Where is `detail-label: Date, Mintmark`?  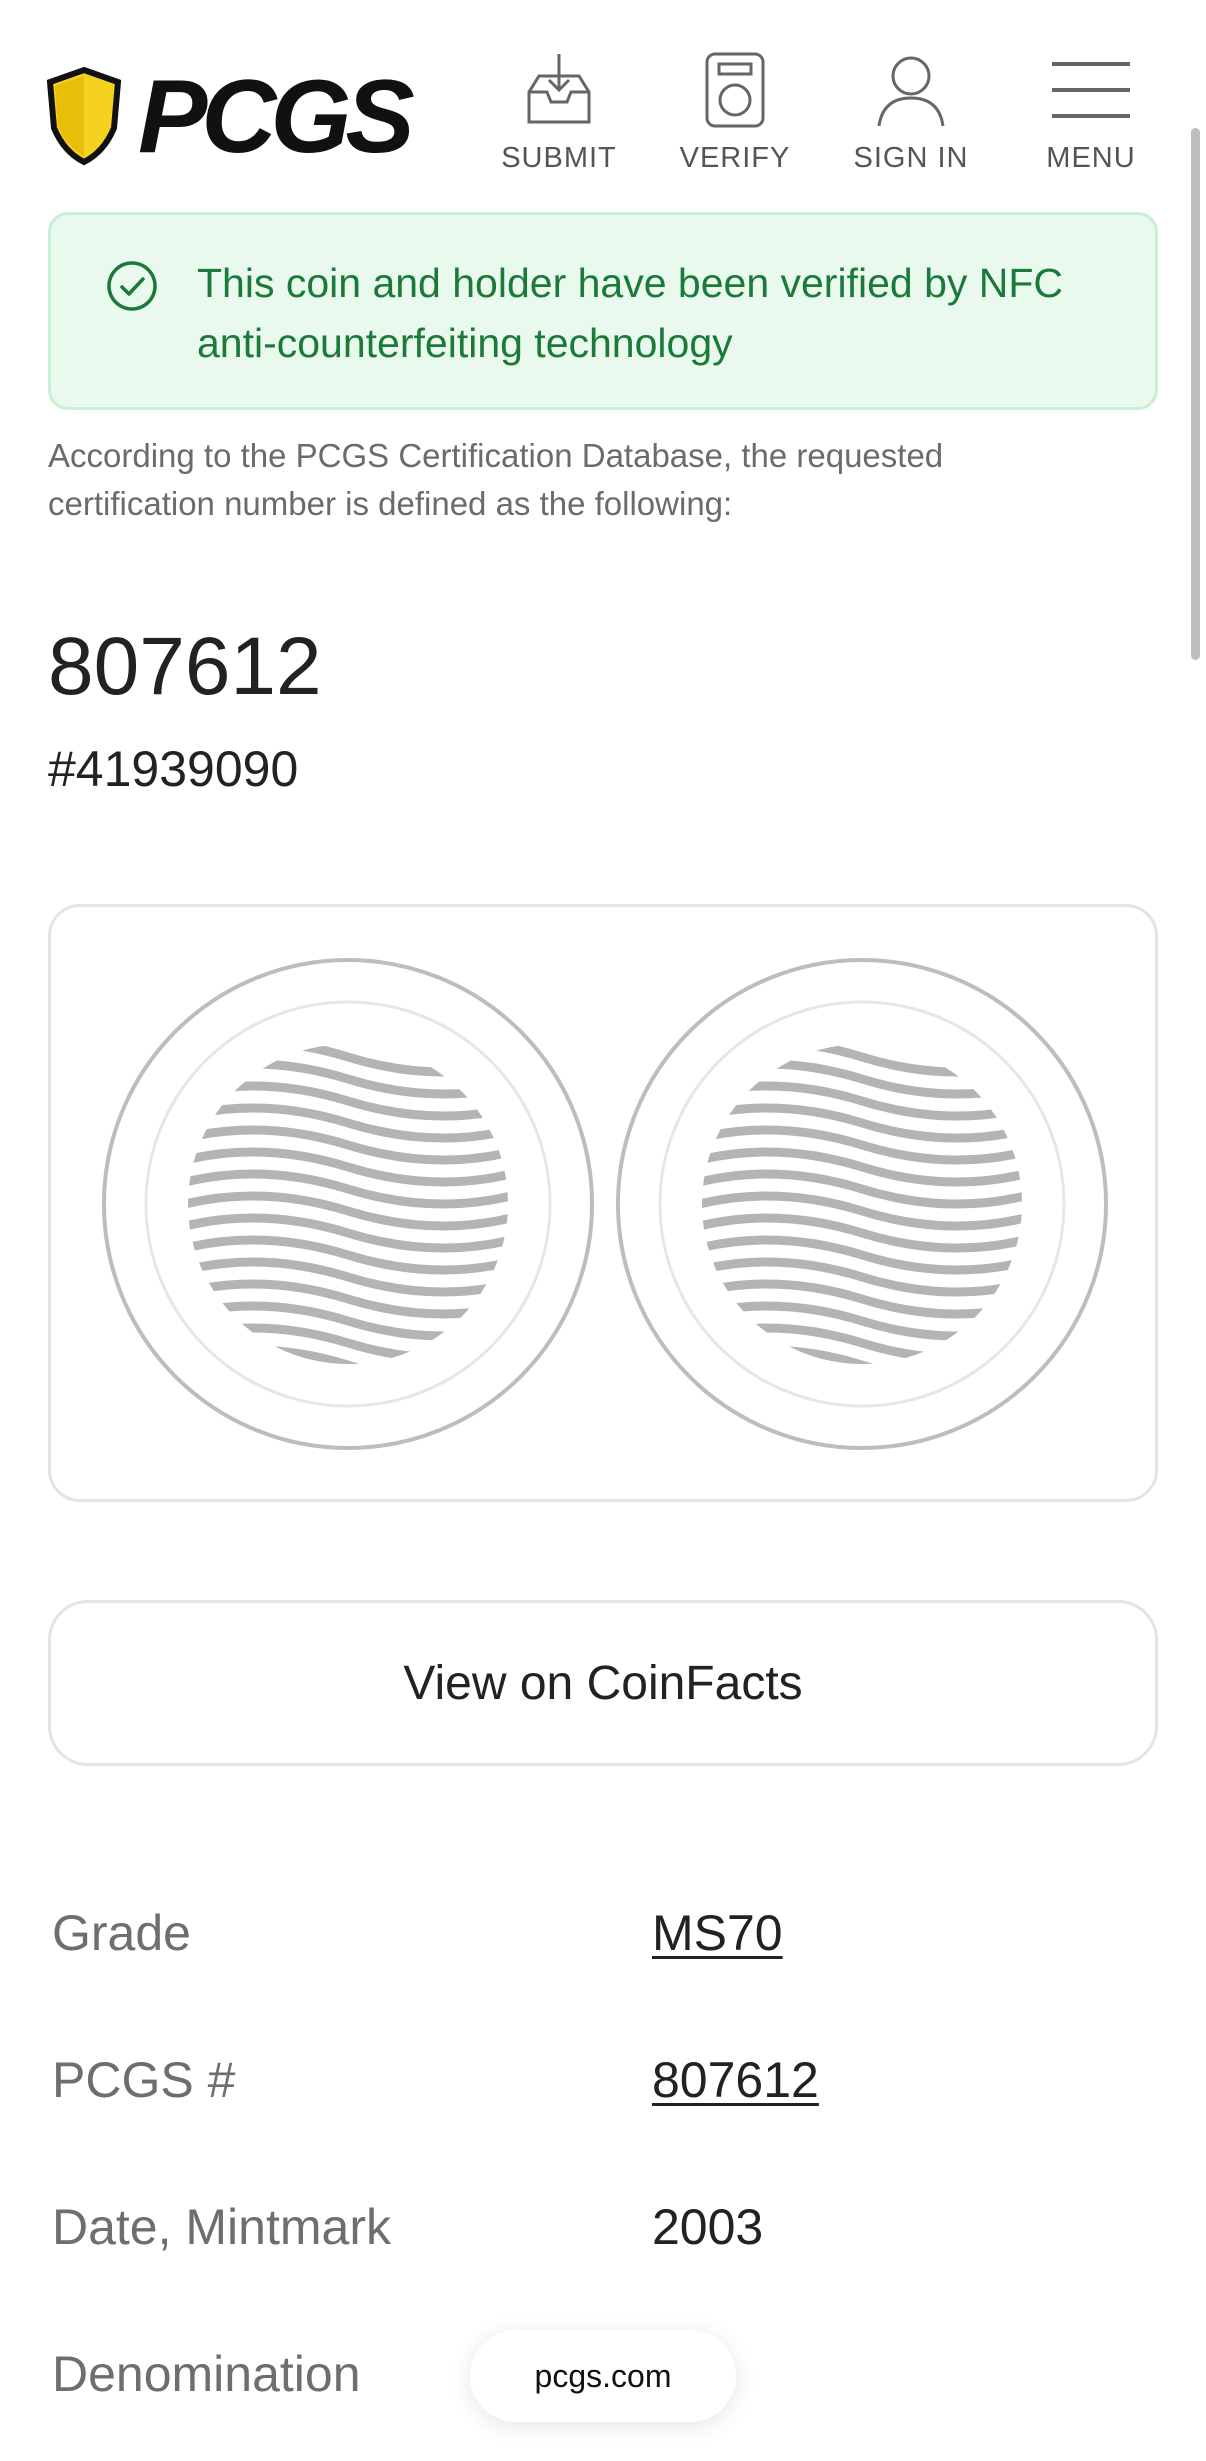 detail-label: Date, Mintmark is located at coordinates (221, 2227).